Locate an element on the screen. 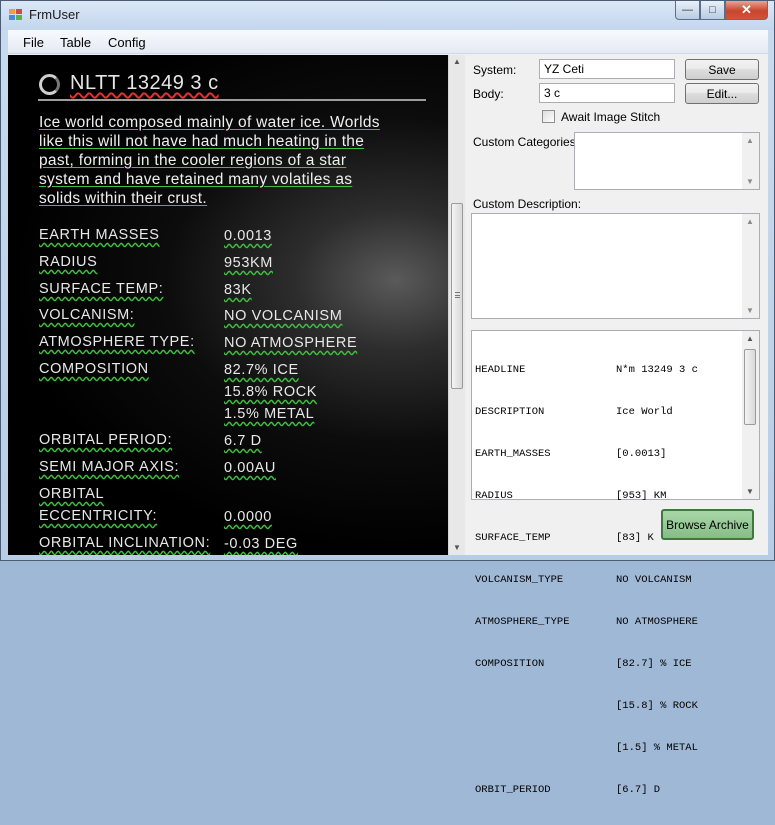 The width and height of the screenshot is (775, 825). raw-row: ATMOSPHERE_TYPE NO ATMOSPHERE is located at coordinates (607, 622).